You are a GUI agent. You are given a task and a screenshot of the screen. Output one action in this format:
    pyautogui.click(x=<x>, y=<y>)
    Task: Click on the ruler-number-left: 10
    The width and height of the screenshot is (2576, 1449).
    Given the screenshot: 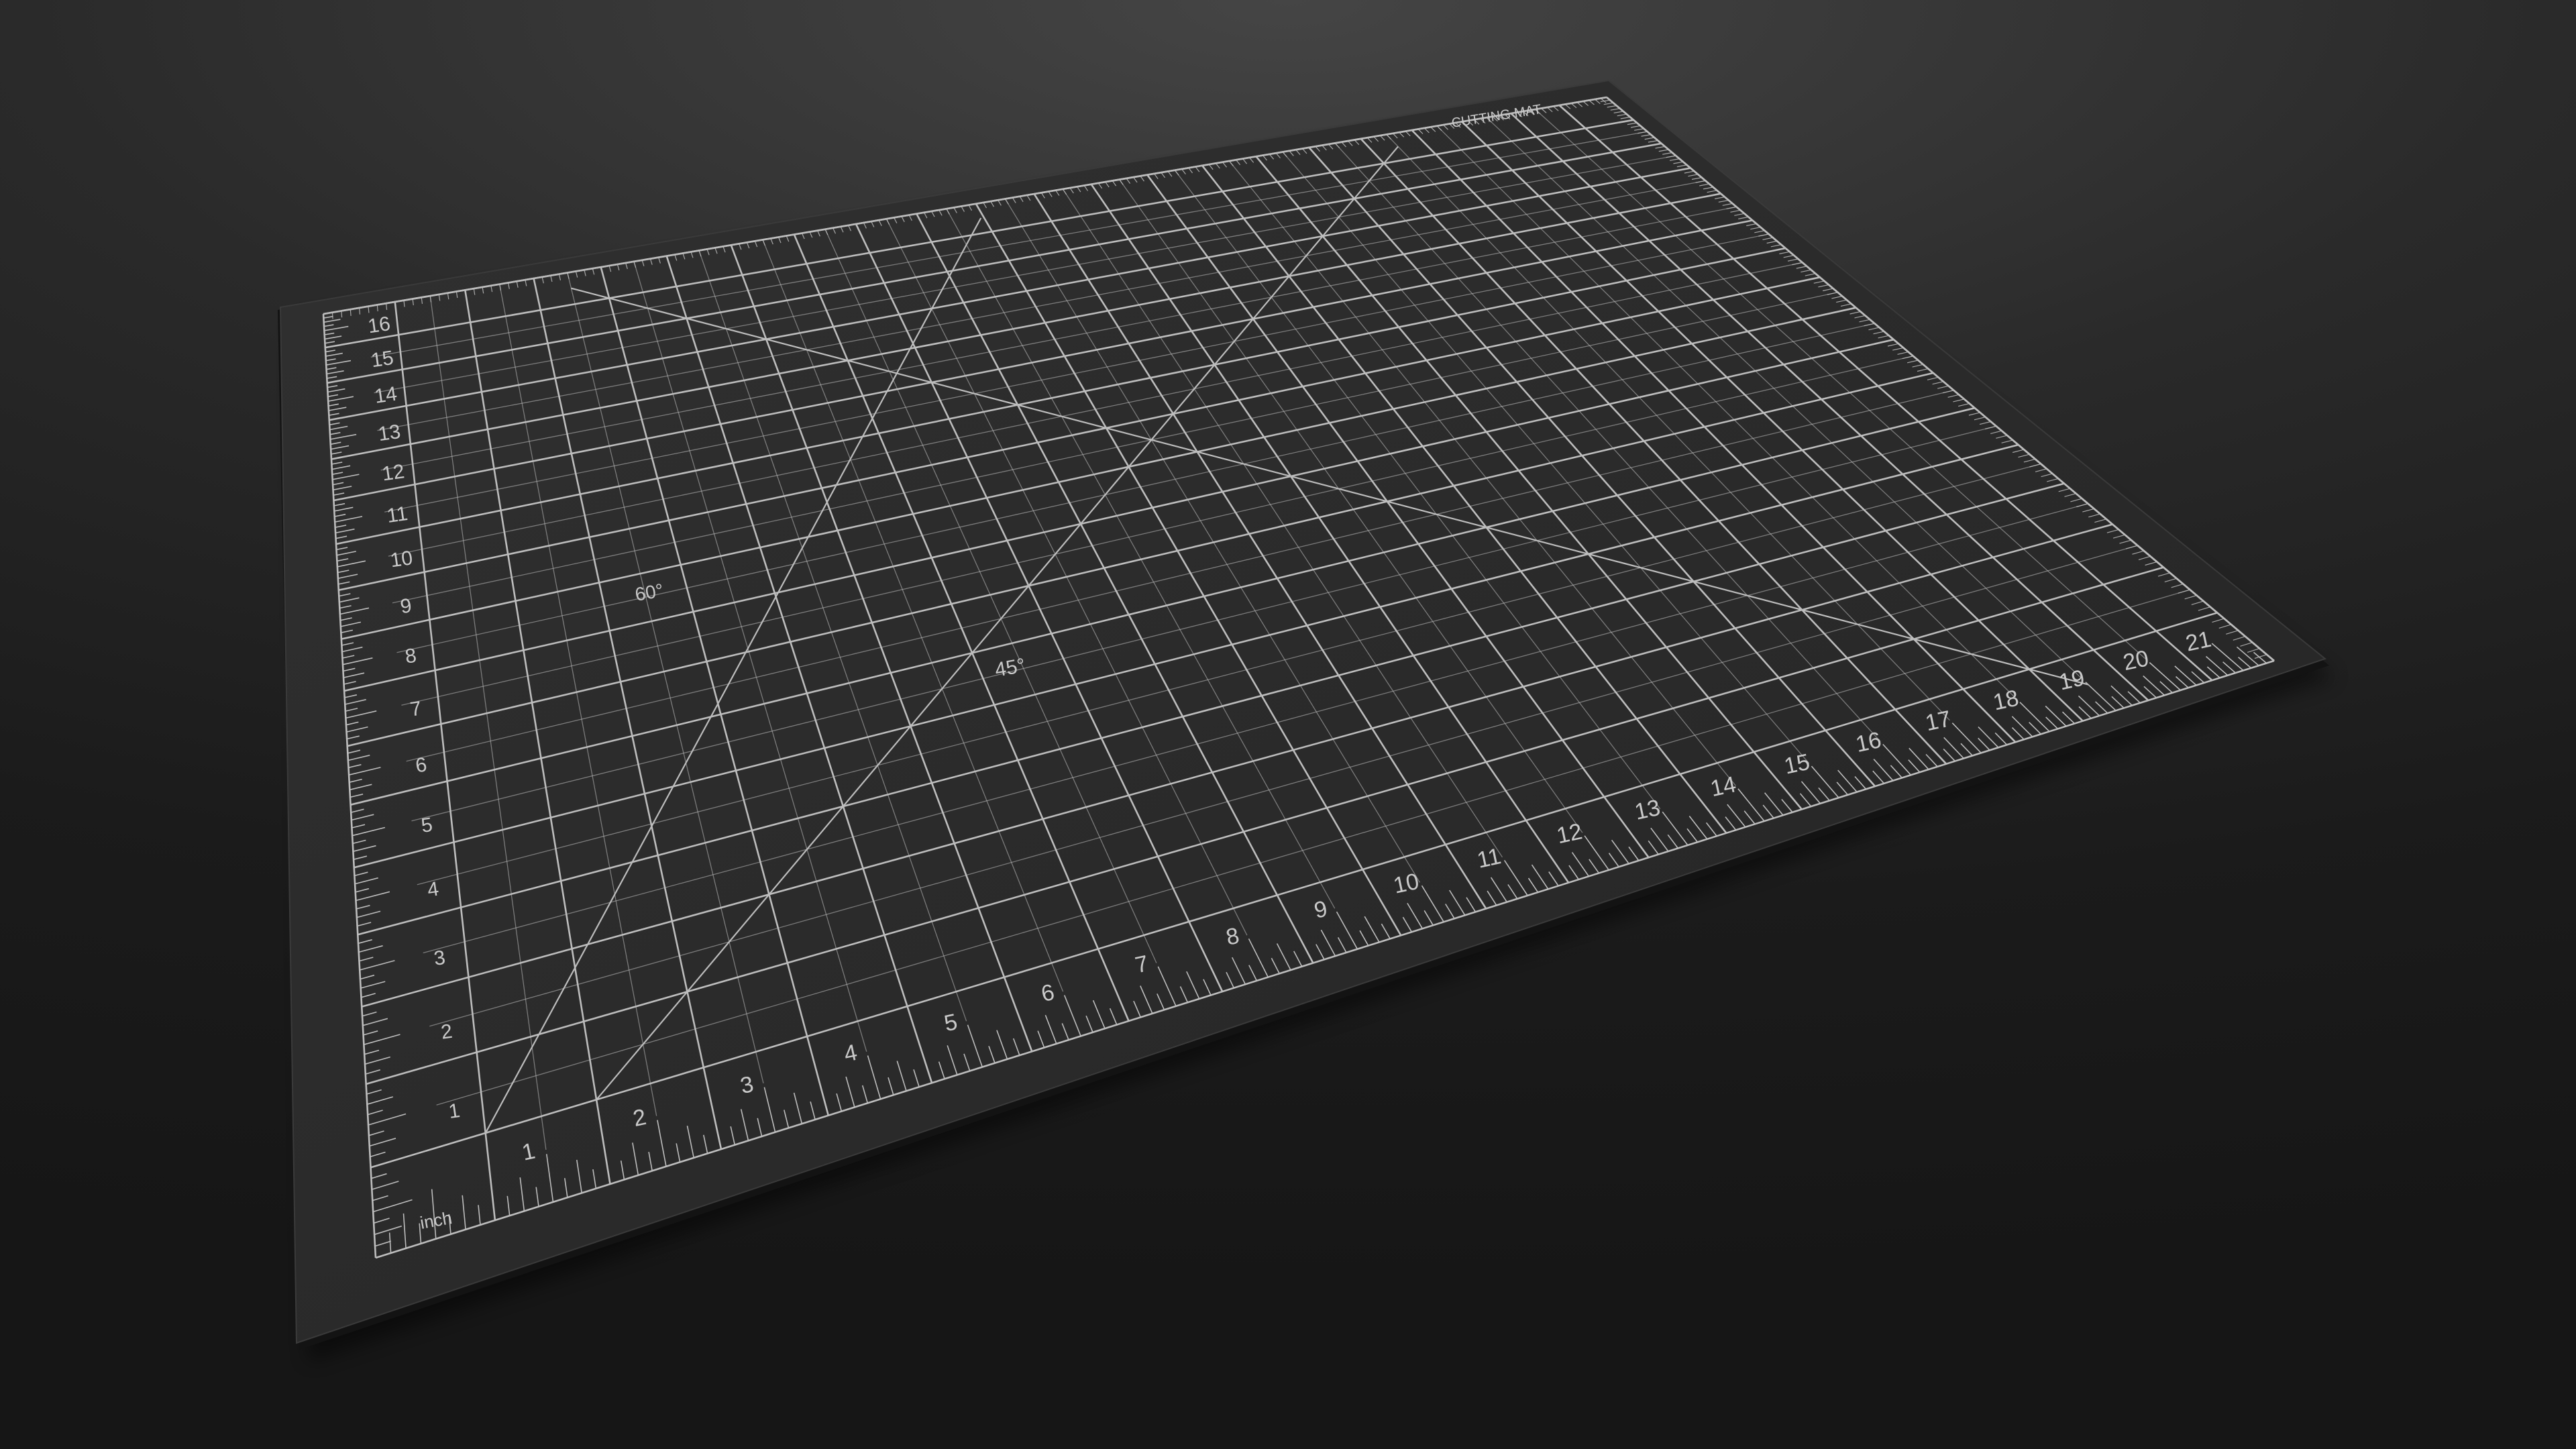 What is the action you would take?
    pyautogui.click(x=402, y=559)
    